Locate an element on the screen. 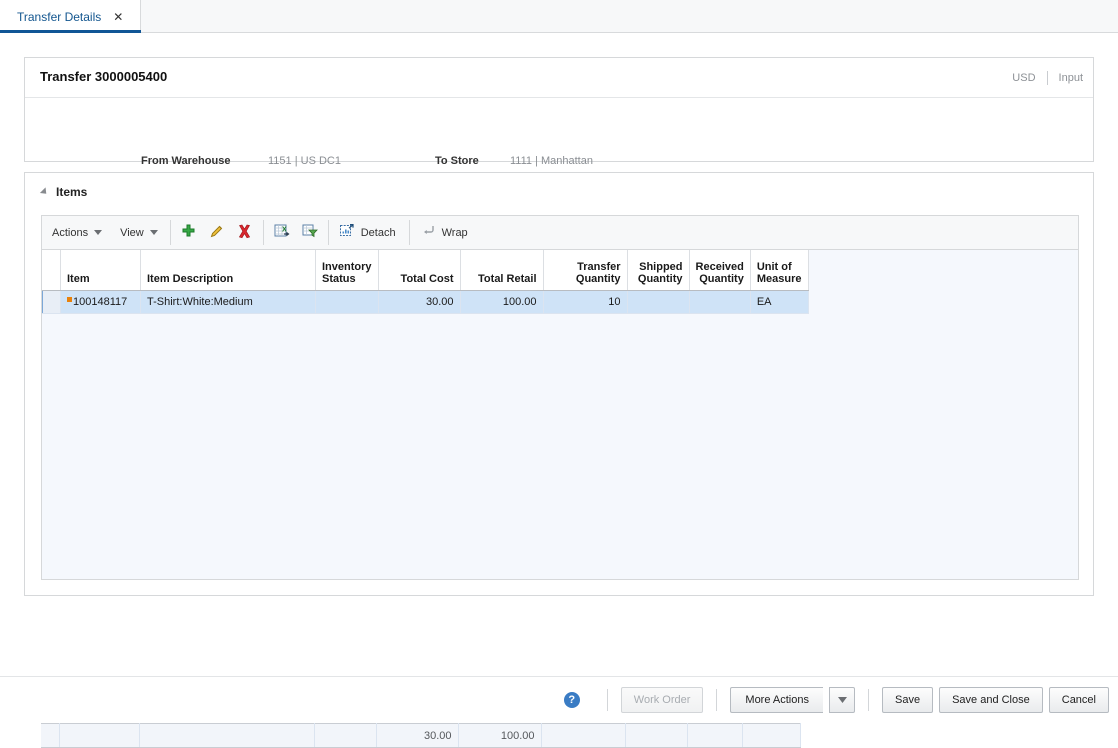 Image resolution: width=1118 pixels, height=748 pixels. column-header: Received Quantity is located at coordinates (720, 270).